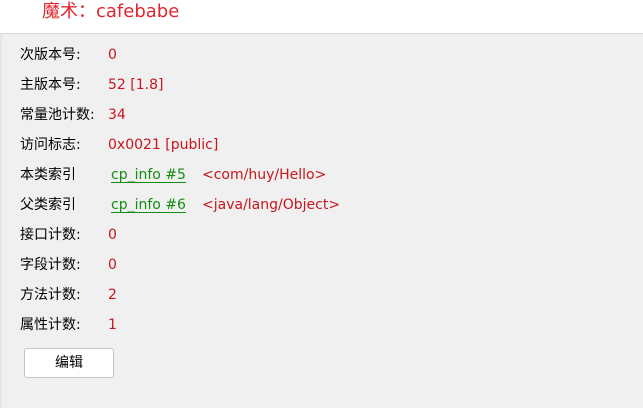 Image resolution: width=643 pixels, height=408 pixels. Describe the element at coordinates (48, 205) in the screenshot. I see `super-class-label: 父类索引` at that location.